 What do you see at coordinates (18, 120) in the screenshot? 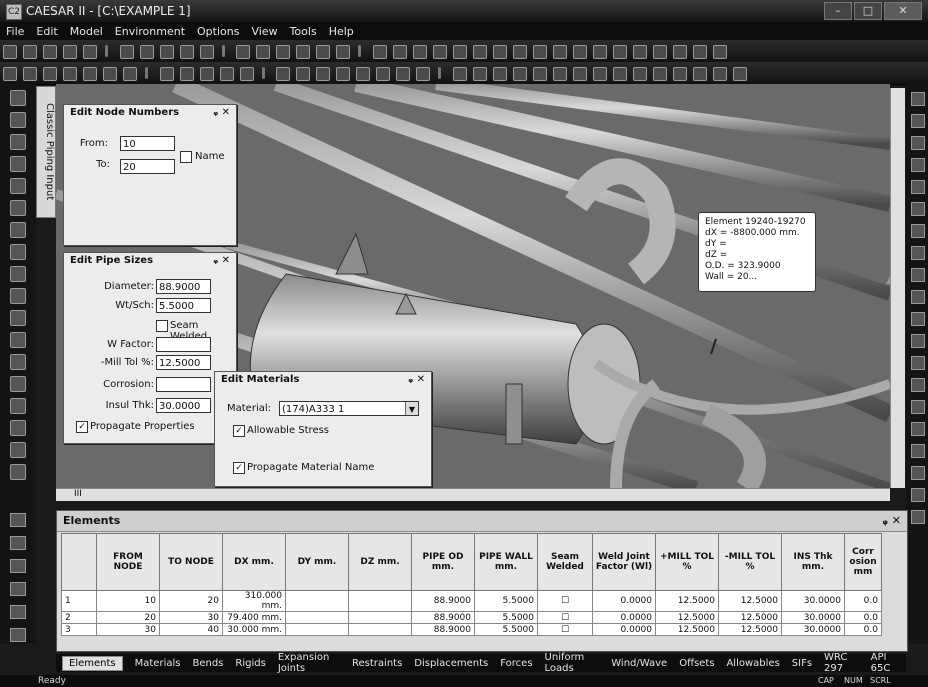
I see `element-list-icon` at bounding box center [18, 120].